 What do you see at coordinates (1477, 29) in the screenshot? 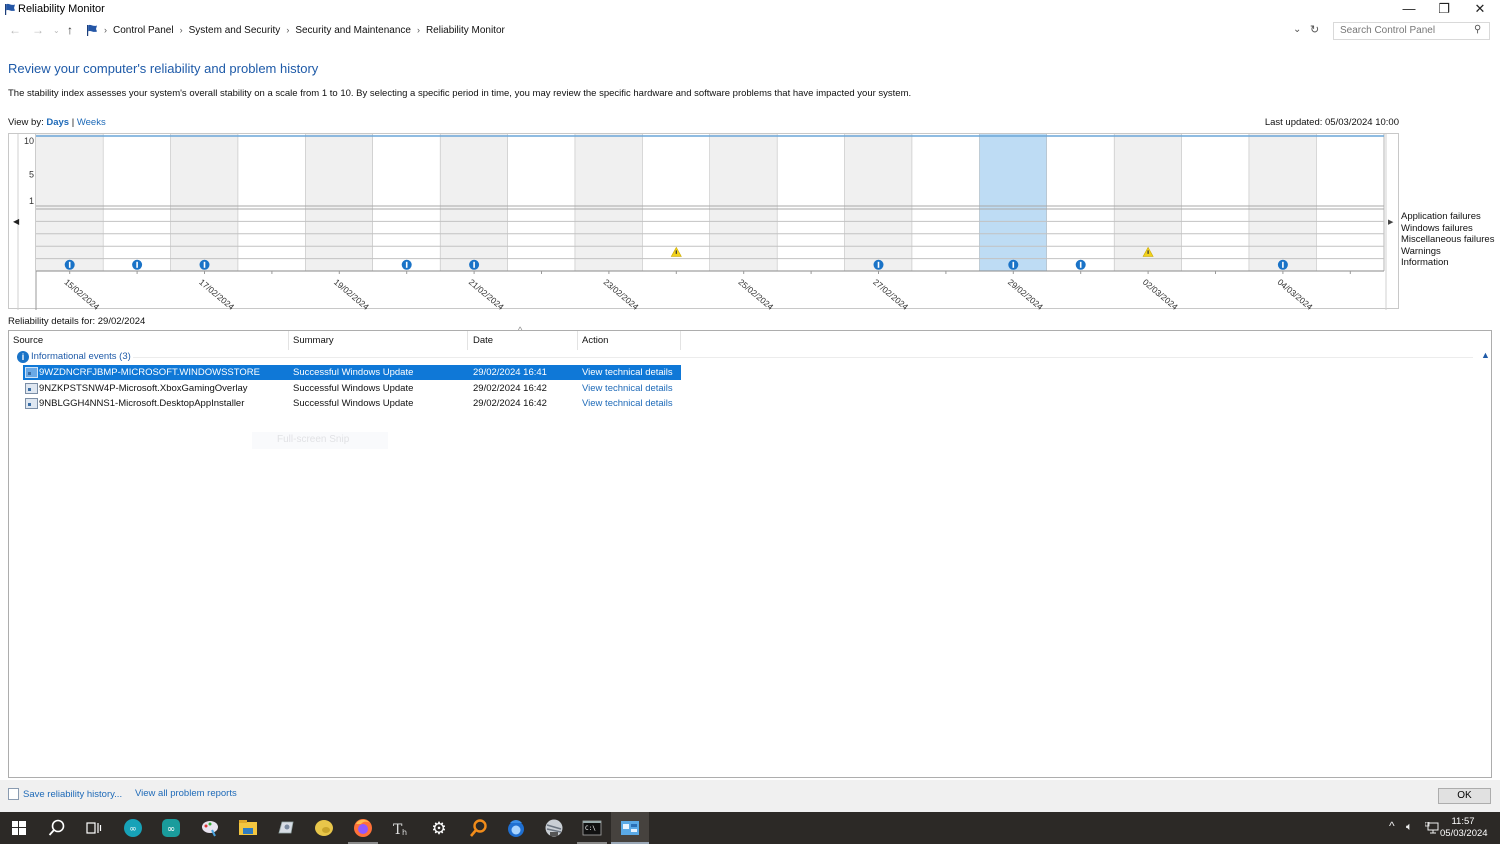
I see `search-icon: ⚲` at bounding box center [1477, 29].